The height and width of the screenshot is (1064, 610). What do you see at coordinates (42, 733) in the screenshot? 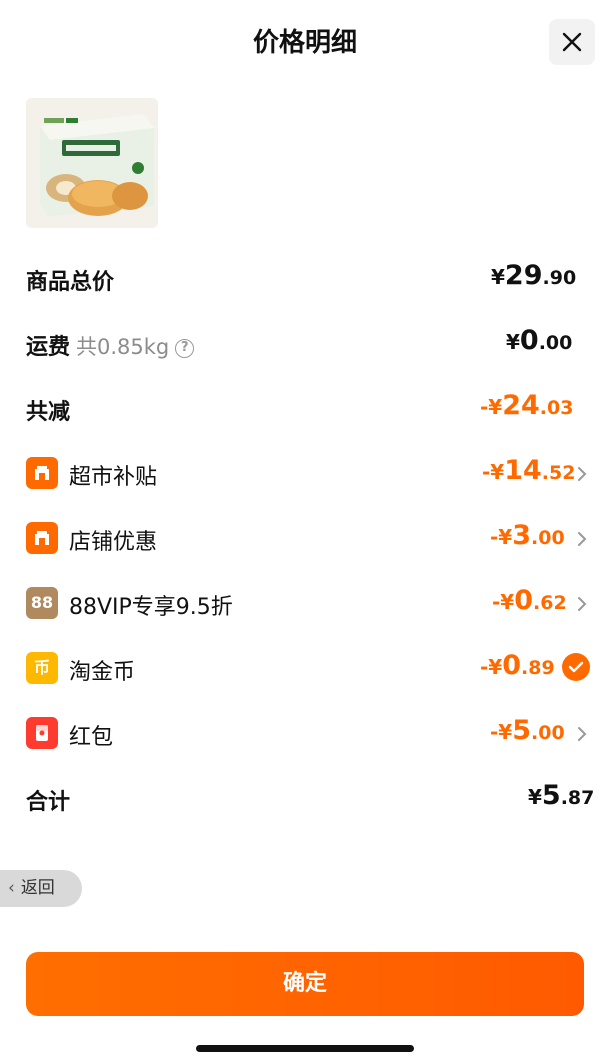
I see `red-packet-icon` at bounding box center [42, 733].